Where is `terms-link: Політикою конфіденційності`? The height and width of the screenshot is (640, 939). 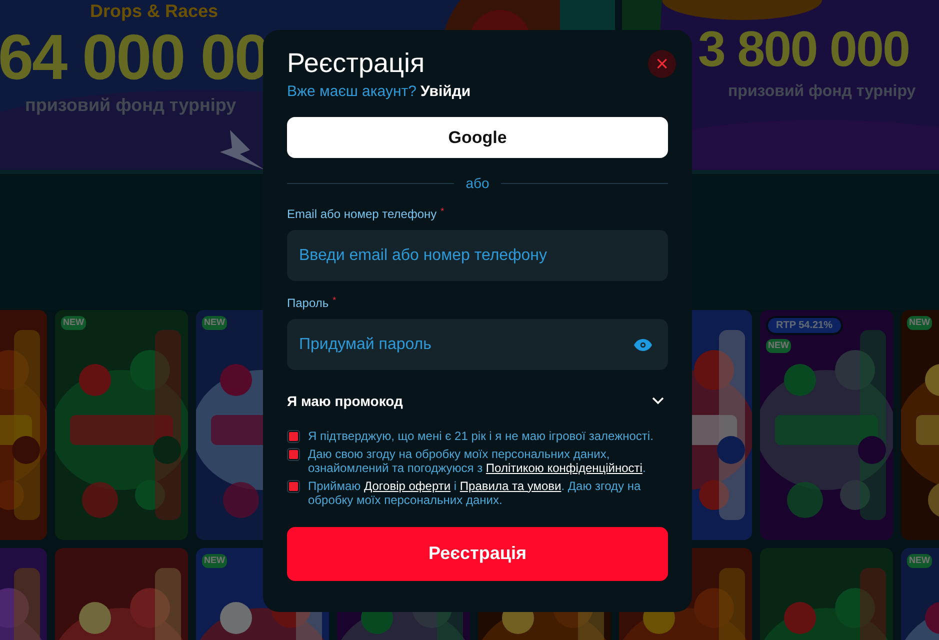 terms-link: Політикою конфіденційності is located at coordinates (564, 468).